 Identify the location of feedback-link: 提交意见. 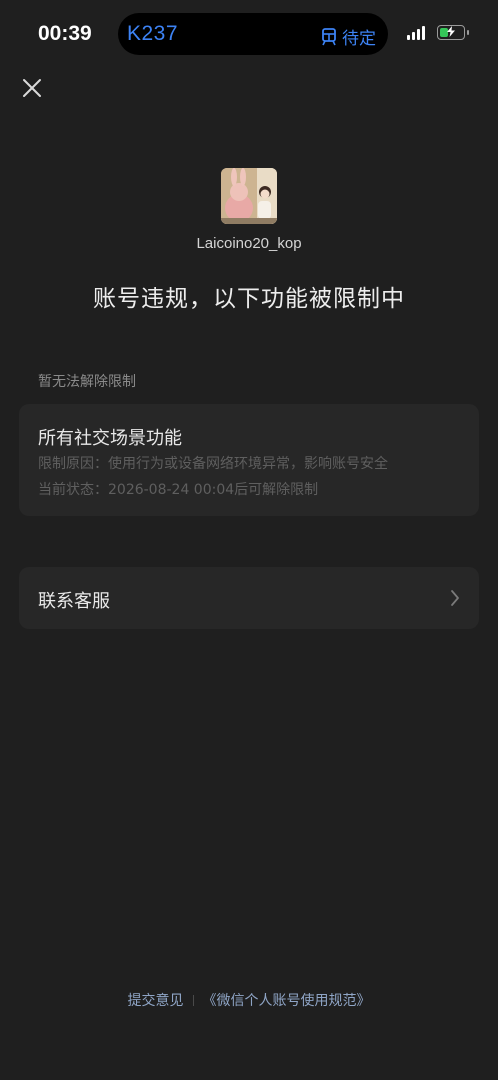
(156, 1000).